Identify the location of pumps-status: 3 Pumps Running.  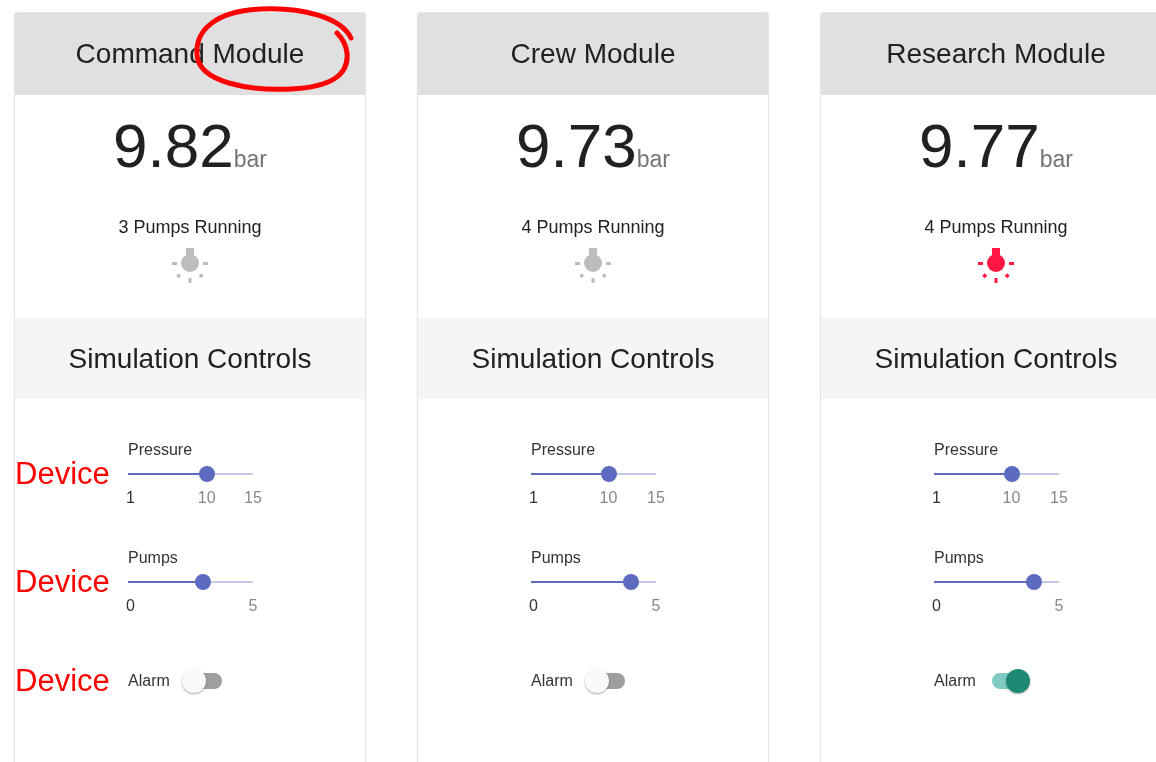
(190, 227).